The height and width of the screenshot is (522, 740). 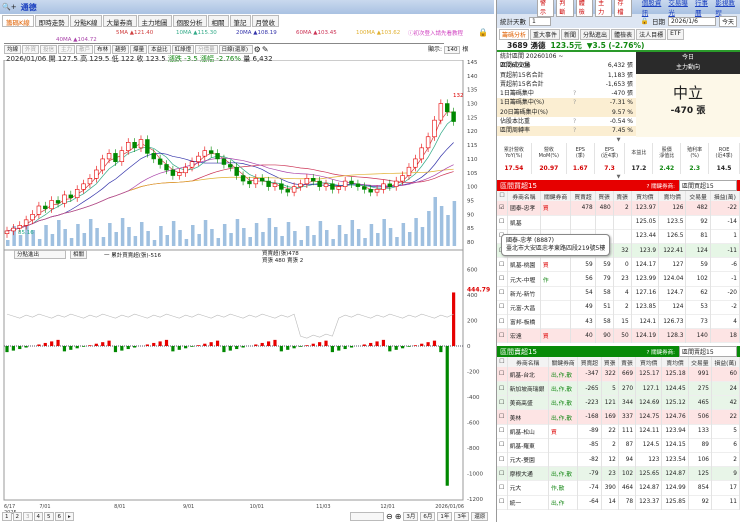 What do you see at coordinates (483, 32) in the screenshot?
I see `lock-icon: 🔒` at bounding box center [483, 32].